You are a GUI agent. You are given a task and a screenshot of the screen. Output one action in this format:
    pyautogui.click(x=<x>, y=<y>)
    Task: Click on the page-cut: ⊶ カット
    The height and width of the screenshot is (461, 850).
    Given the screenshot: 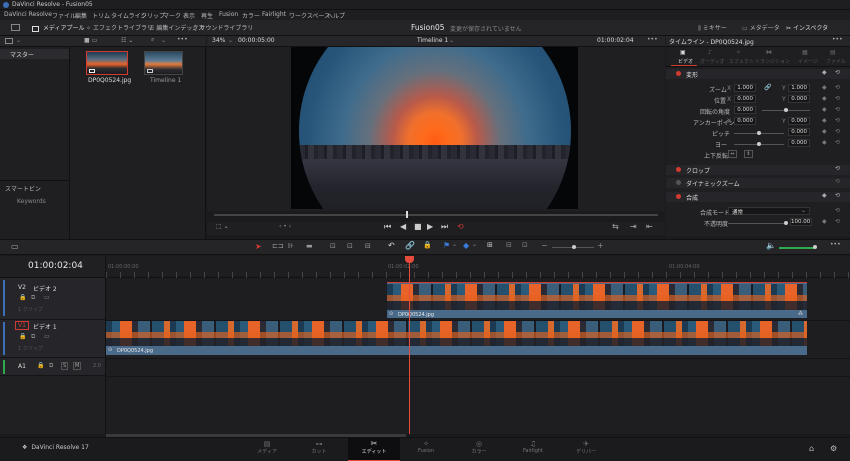 What is the action you would take?
    pyautogui.click(x=319, y=450)
    